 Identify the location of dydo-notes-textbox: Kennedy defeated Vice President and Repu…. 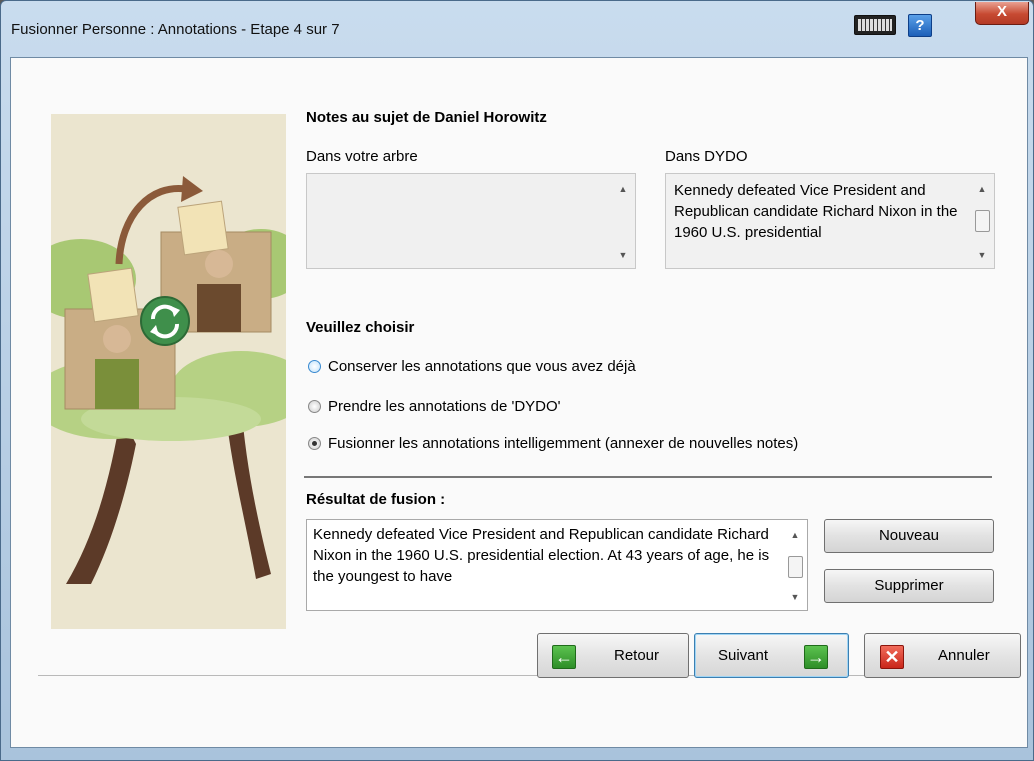
(830, 221).